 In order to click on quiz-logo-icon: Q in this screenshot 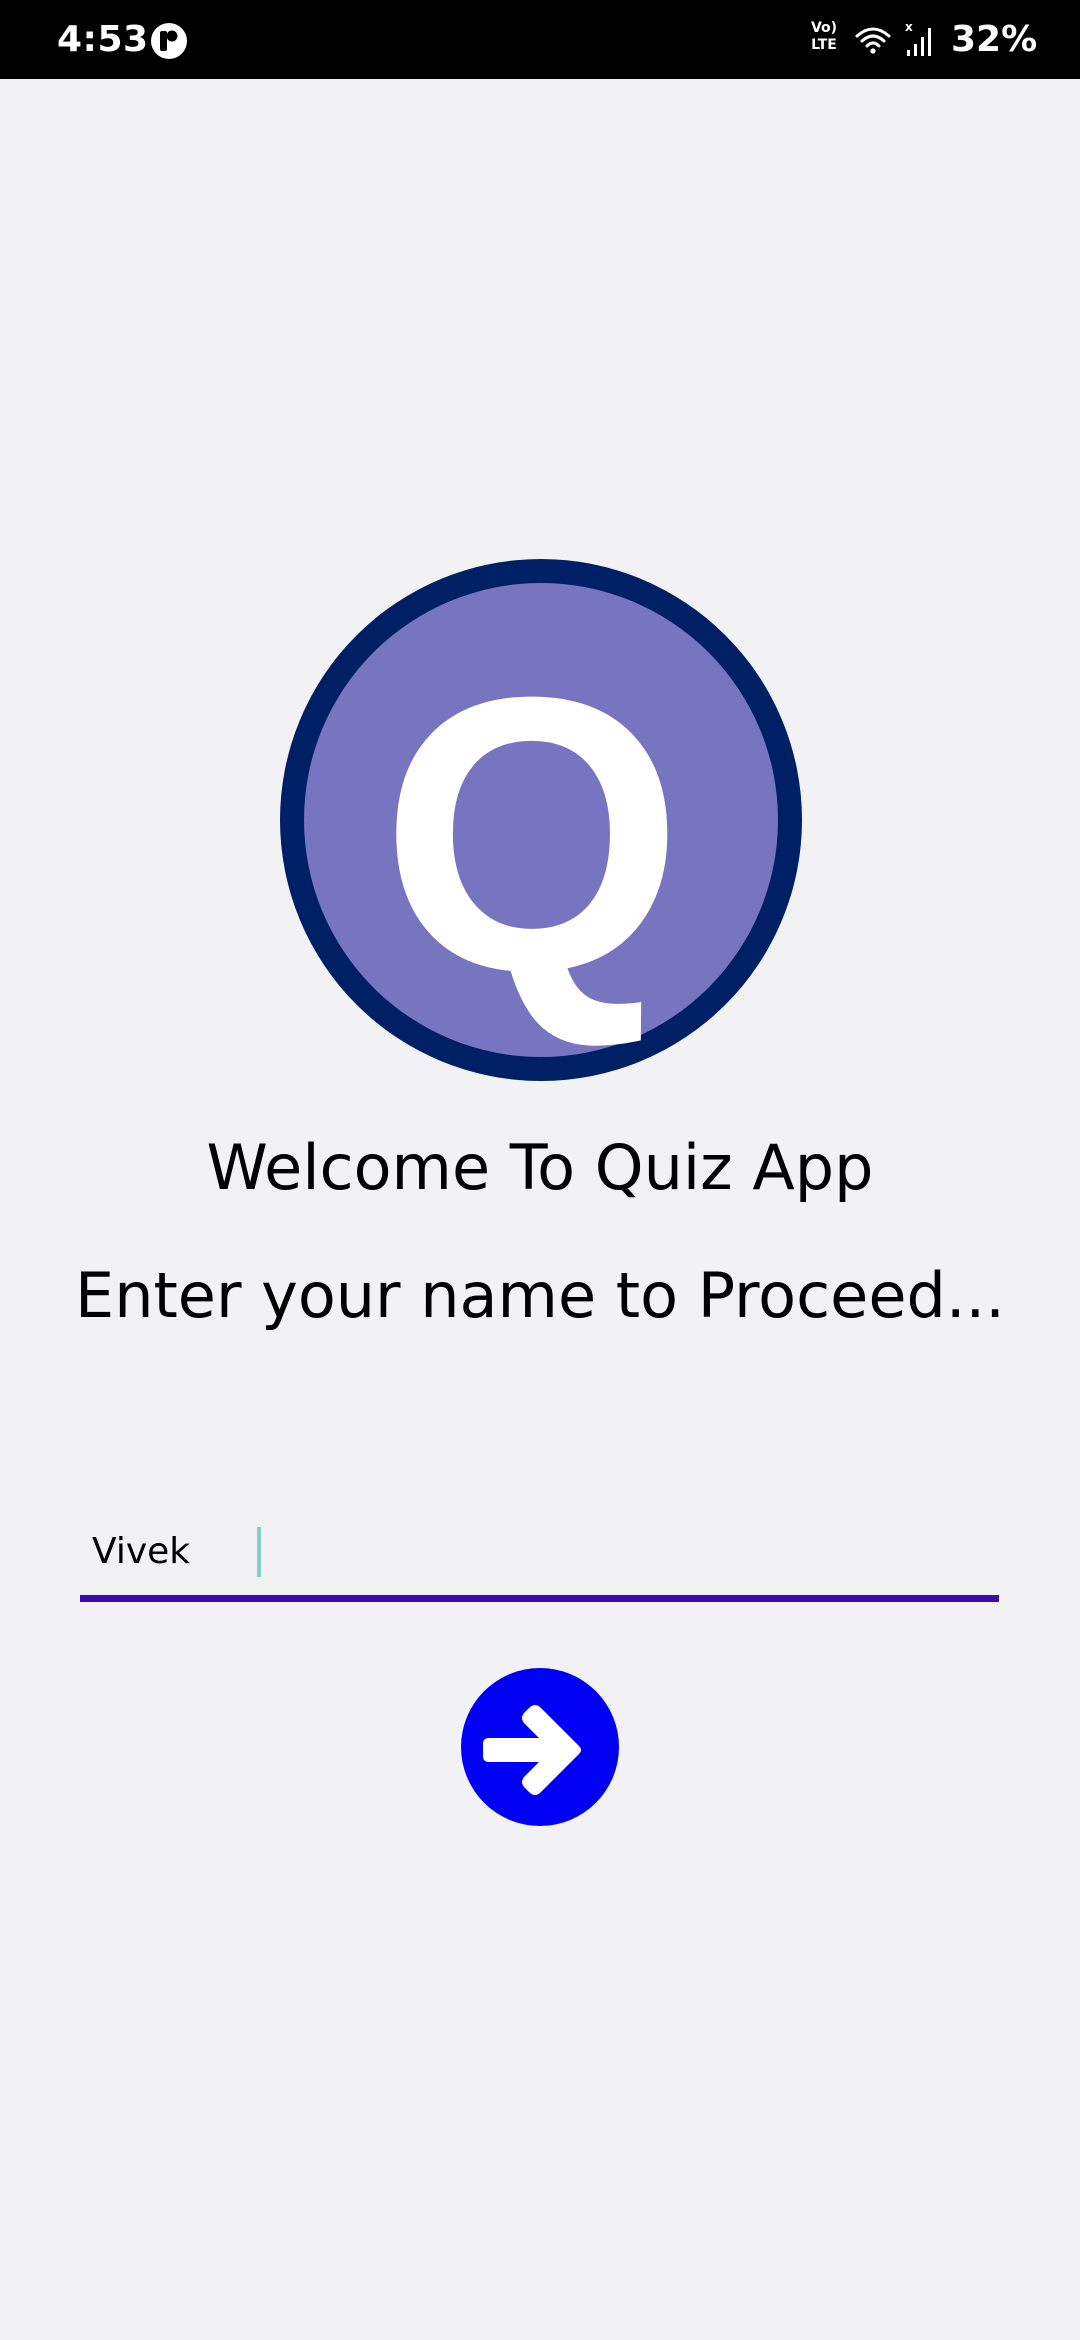, I will do `click(541, 820)`.